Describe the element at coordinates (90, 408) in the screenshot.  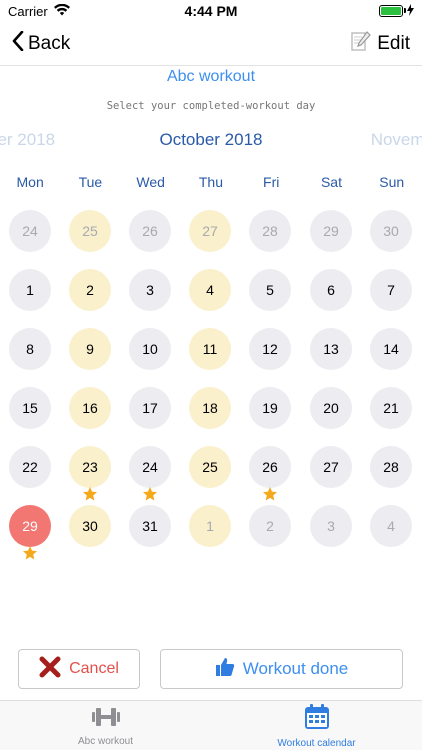
I see `calendar-day: 16` at that location.